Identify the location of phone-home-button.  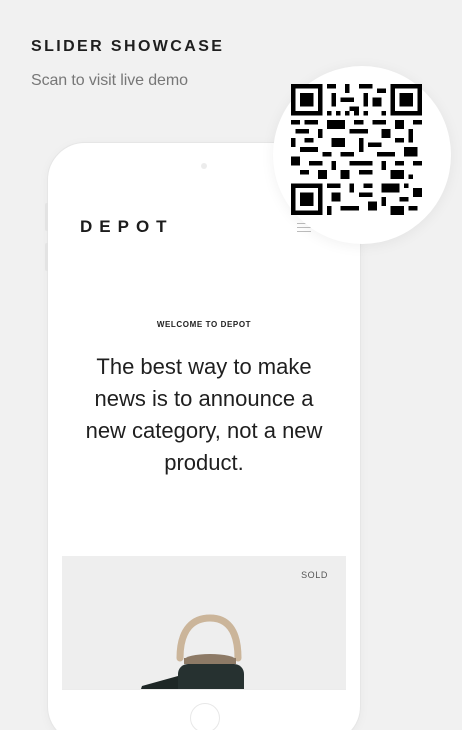
(205, 716).